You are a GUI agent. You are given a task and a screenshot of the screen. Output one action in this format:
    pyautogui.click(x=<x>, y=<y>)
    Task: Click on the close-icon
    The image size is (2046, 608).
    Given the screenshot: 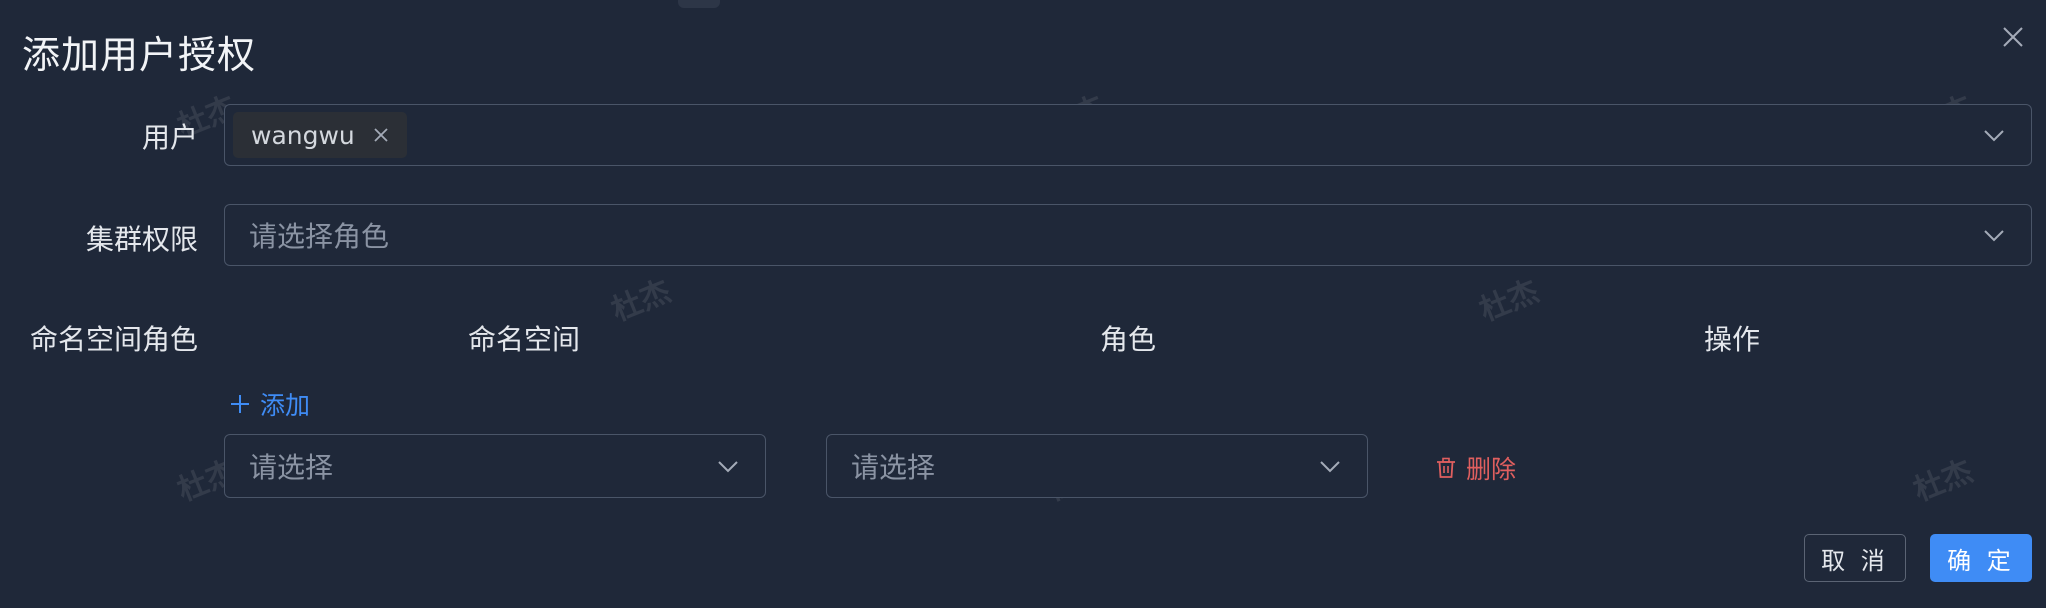 What is the action you would take?
    pyautogui.click(x=2013, y=37)
    